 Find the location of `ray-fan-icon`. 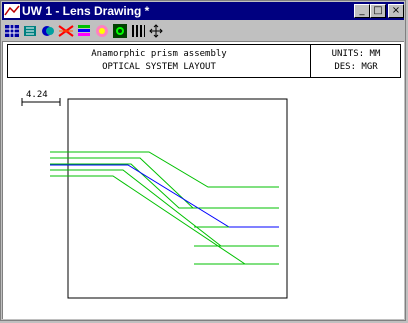

ray-fan-icon is located at coordinates (66, 31).